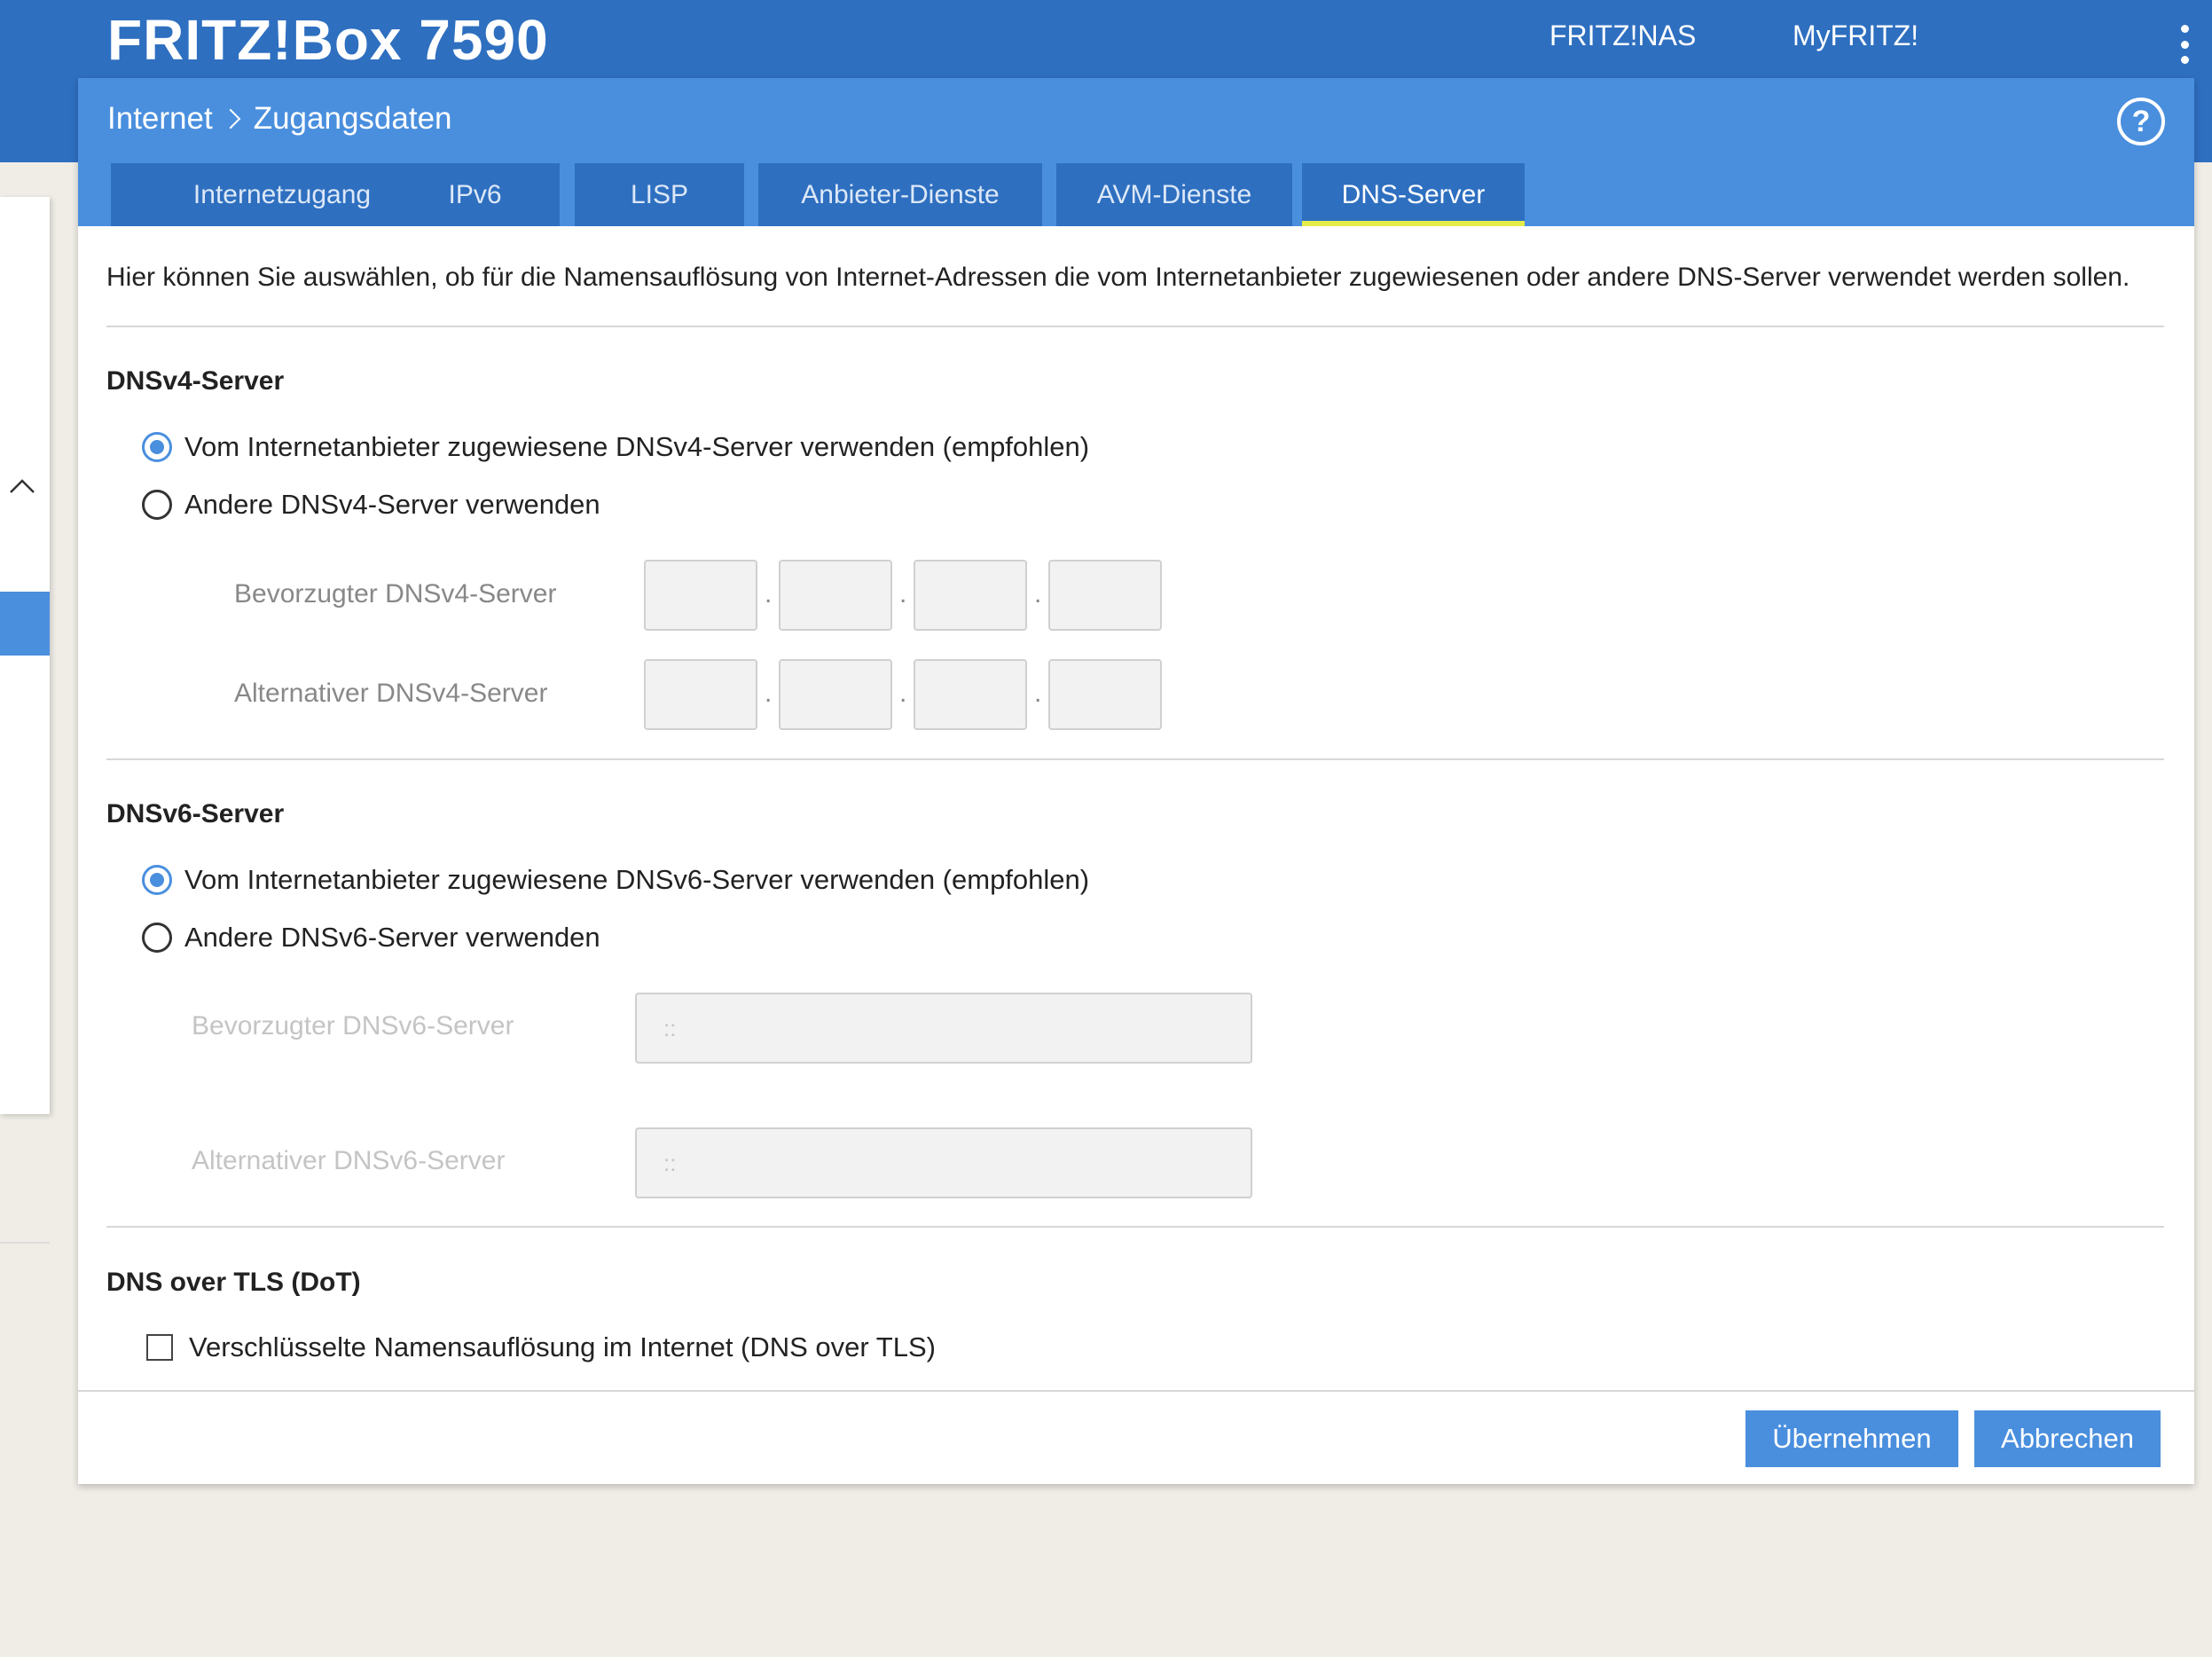 Image resolution: width=2212 pixels, height=1657 pixels. I want to click on dnsv6-other-label: Andere DNSv6-Server verwenden, so click(392, 937).